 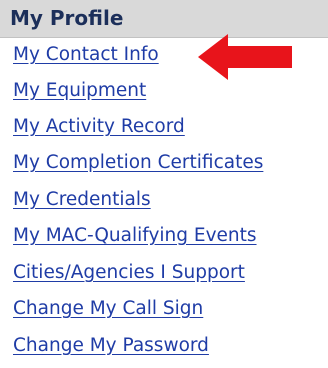 What do you see at coordinates (79, 91) in the screenshot?
I see `my-equipment-link: My Equipment` at bounding box center [79, 91].